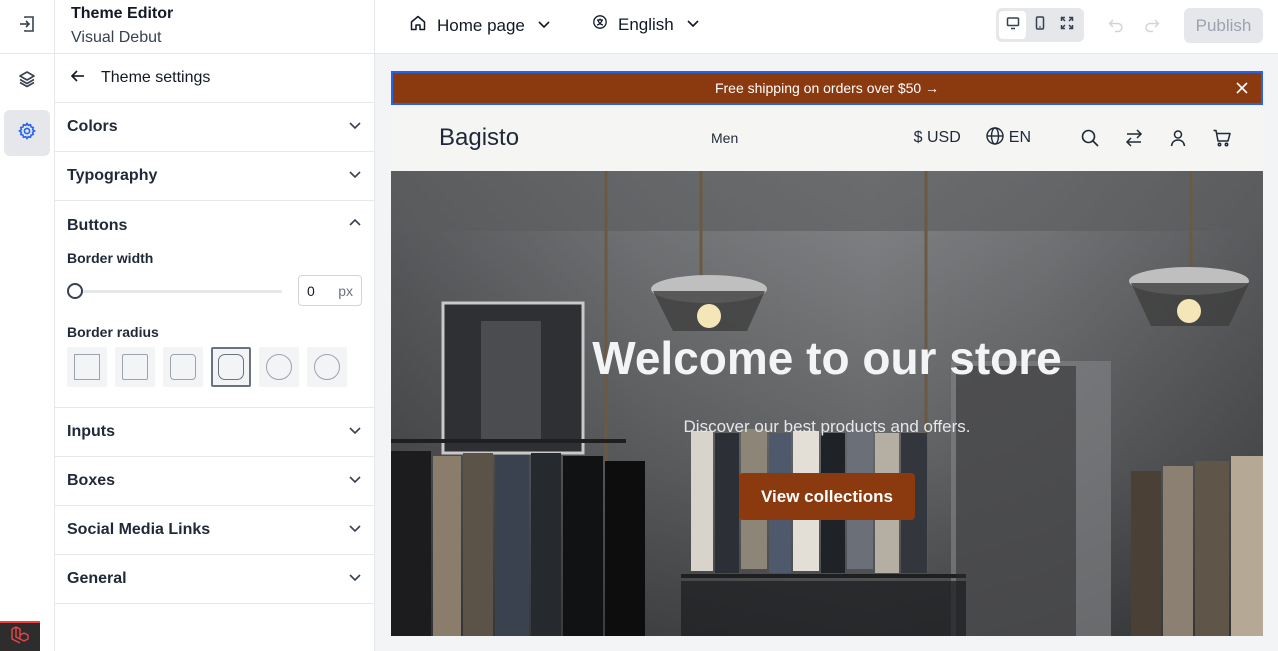  What do you see at coordinates (20, 636) in the screenshot?
I see `debugbar-badge` at bounding box center [20, 636].